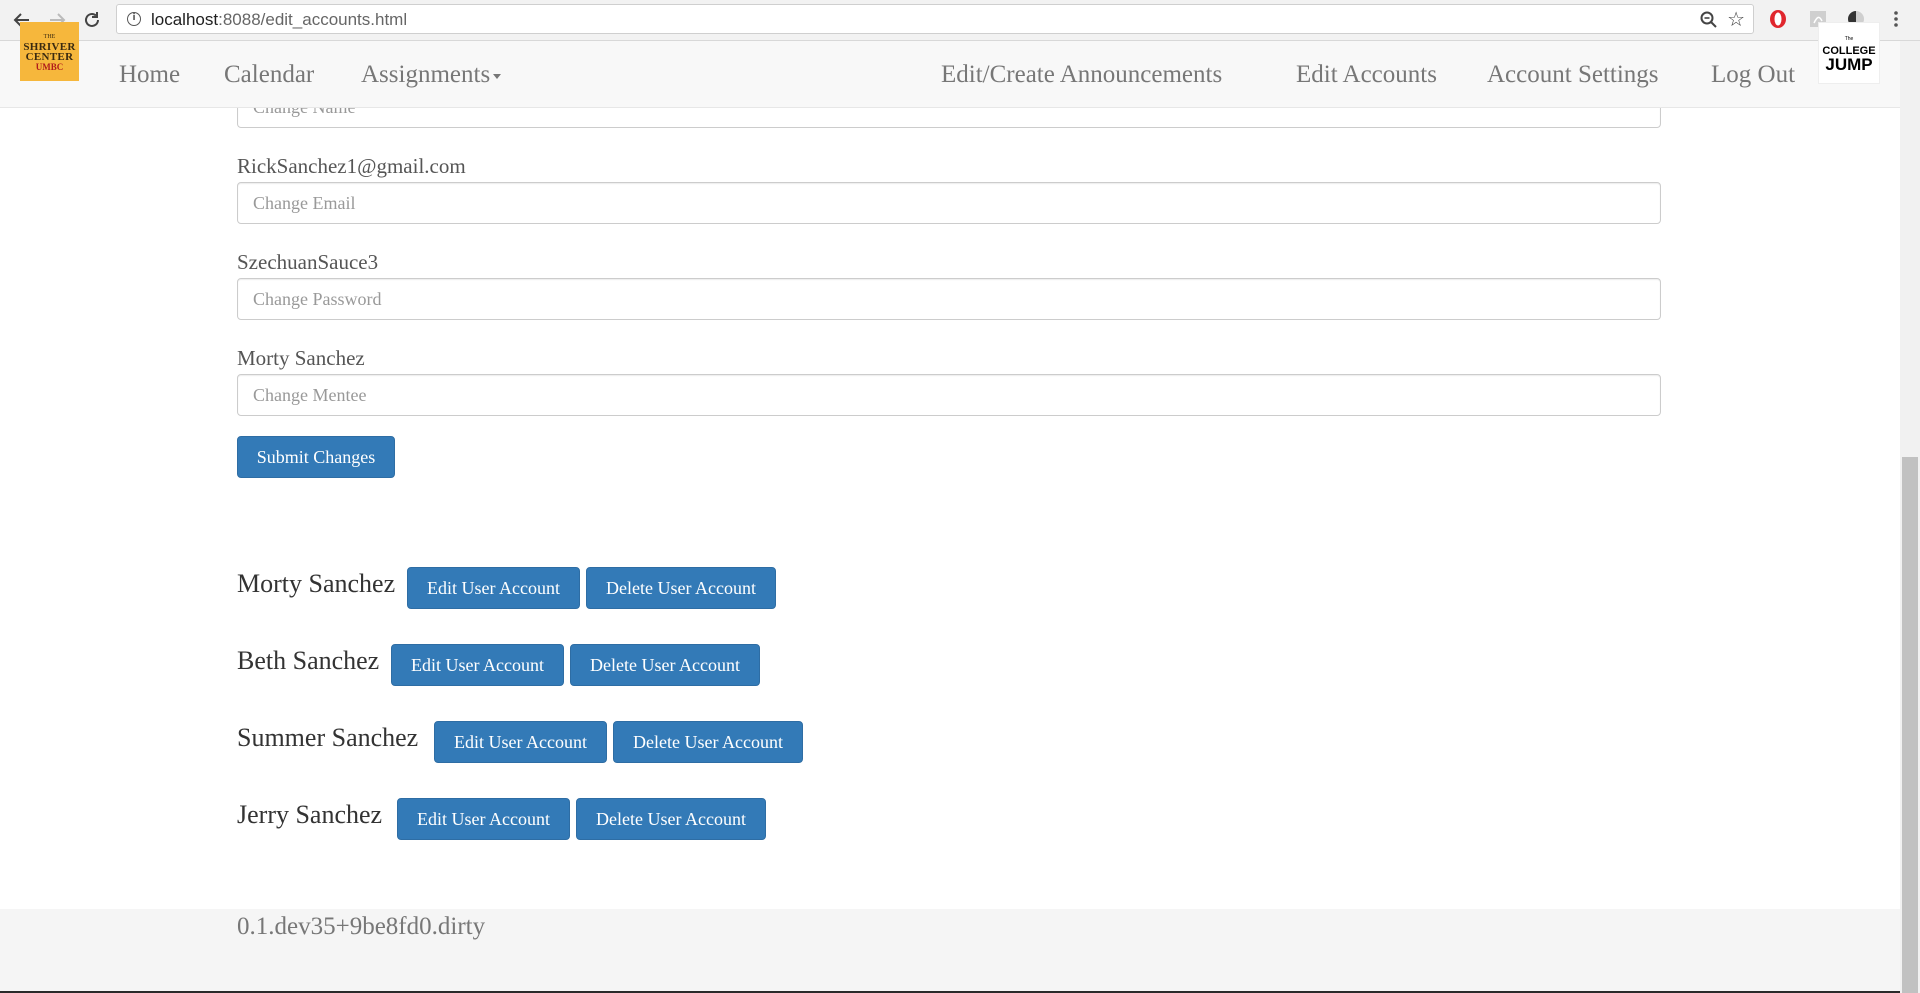 Image resolution: width=1920 pixels, height=993 pixels. Describe the element at coordinates (681, 588) in the screenshot. I see `delete-user-morty-button: Delete User Account` at that location.